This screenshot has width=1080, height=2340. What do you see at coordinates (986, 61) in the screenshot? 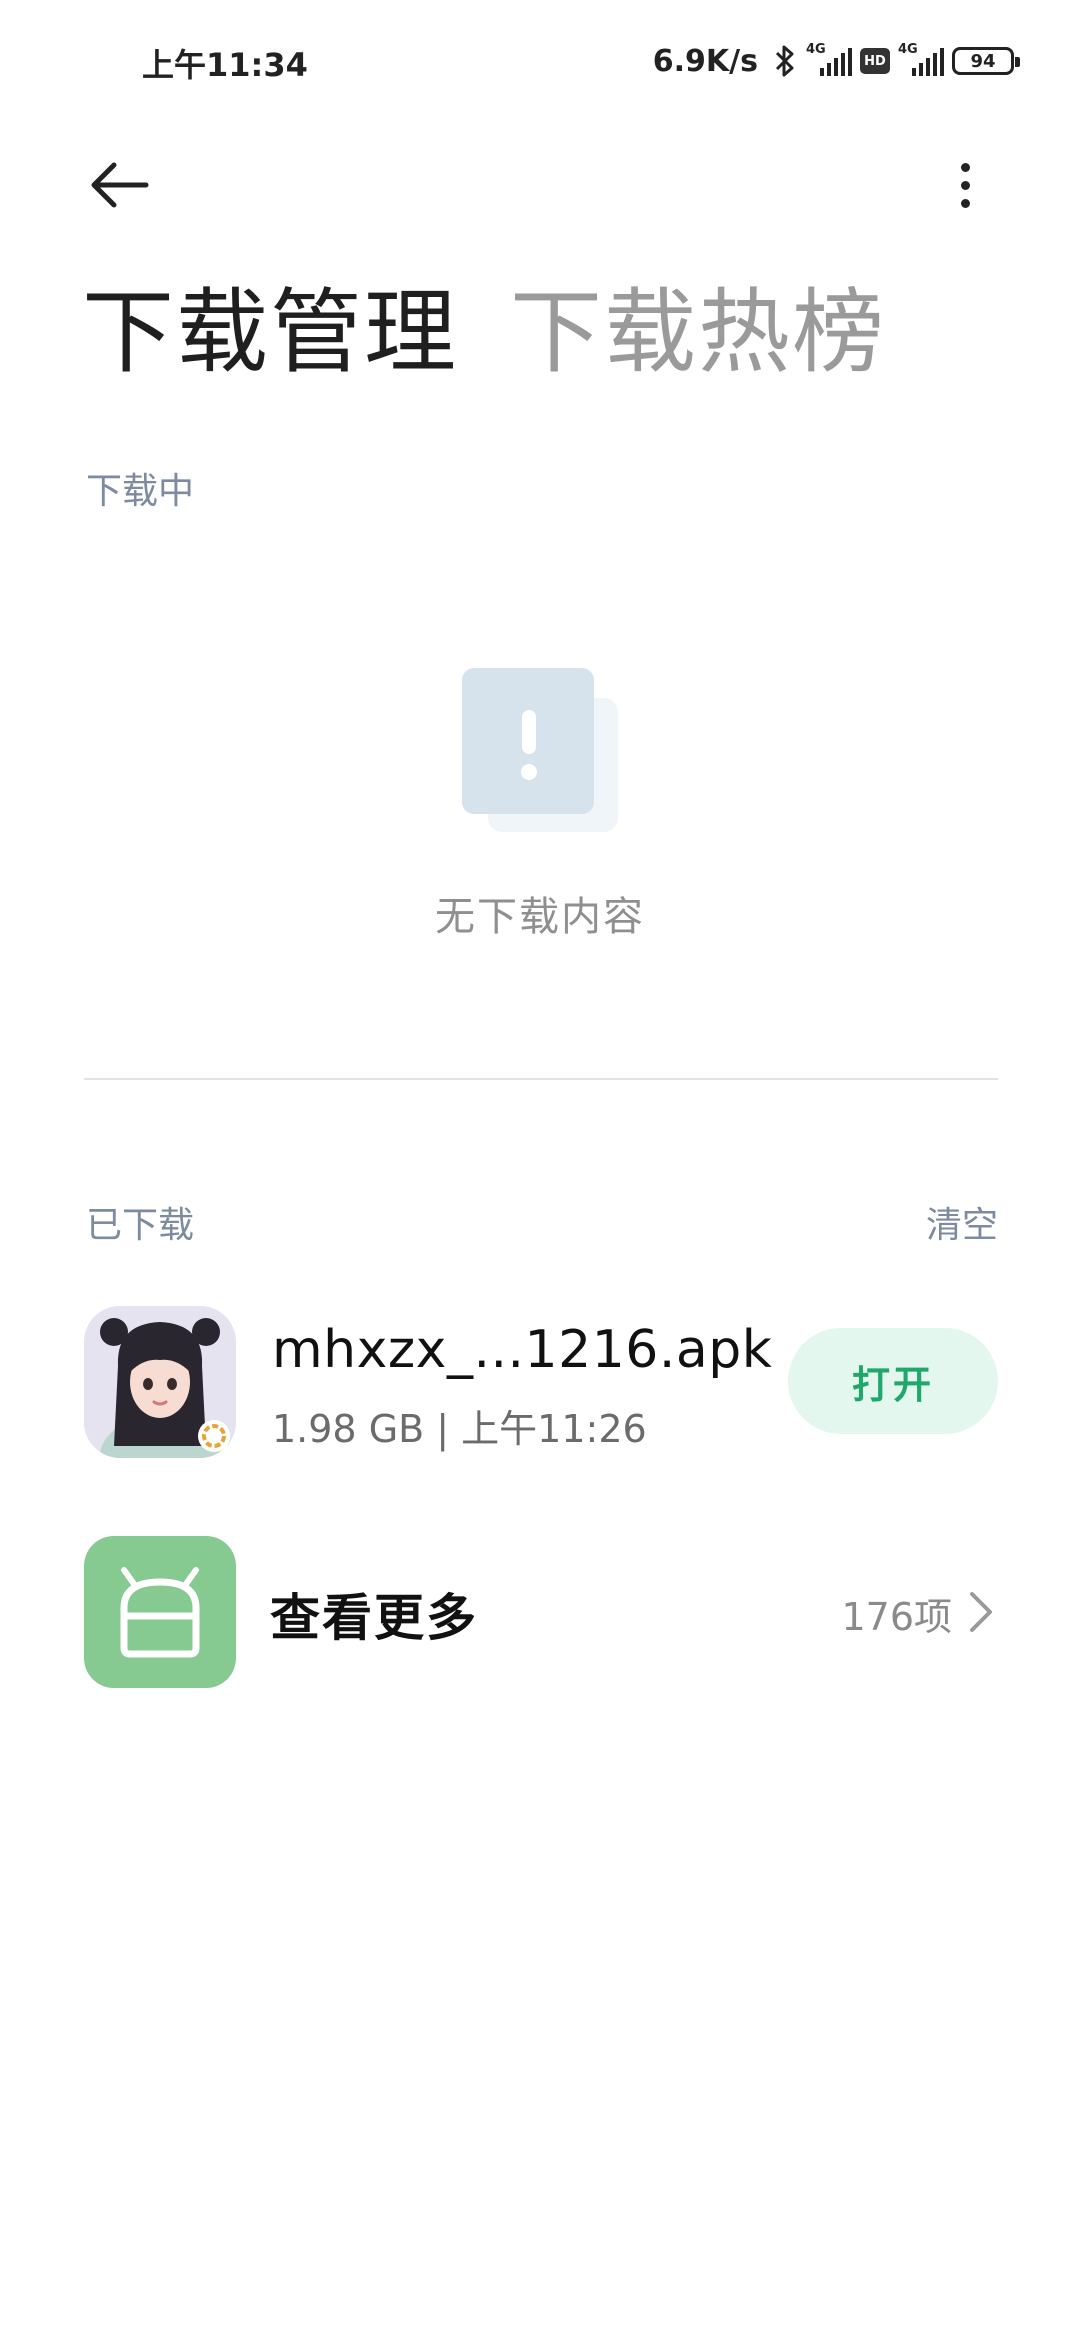
I see `battery-icon: 94` at bounding box center [986, 61].